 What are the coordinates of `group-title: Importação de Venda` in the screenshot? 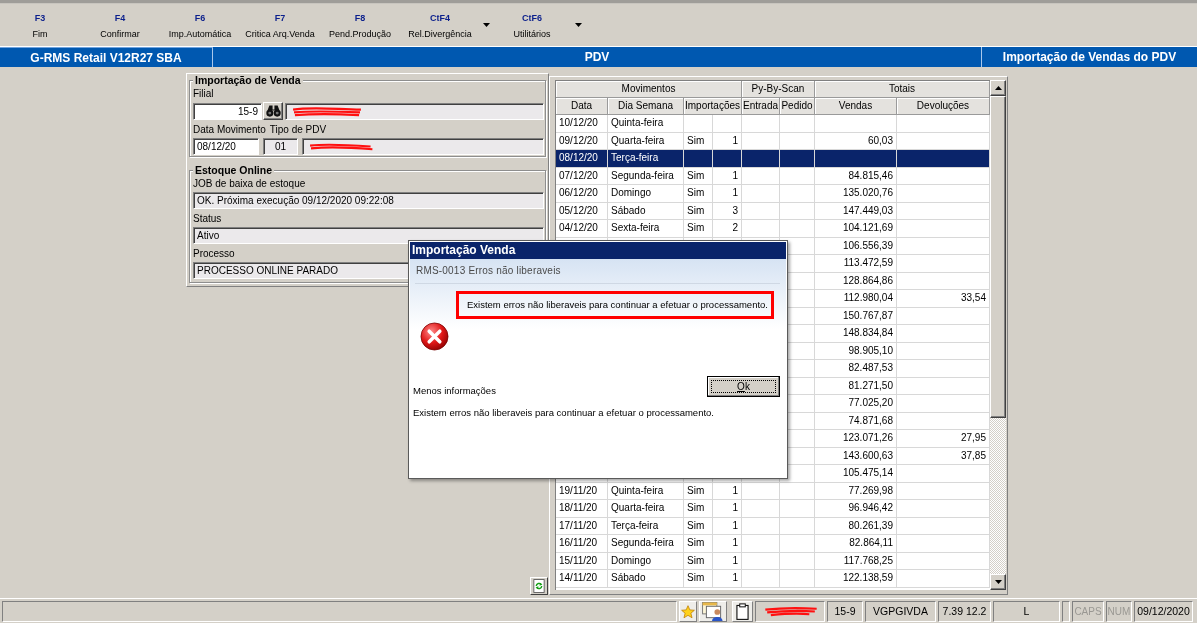 It's located at (248, 80).